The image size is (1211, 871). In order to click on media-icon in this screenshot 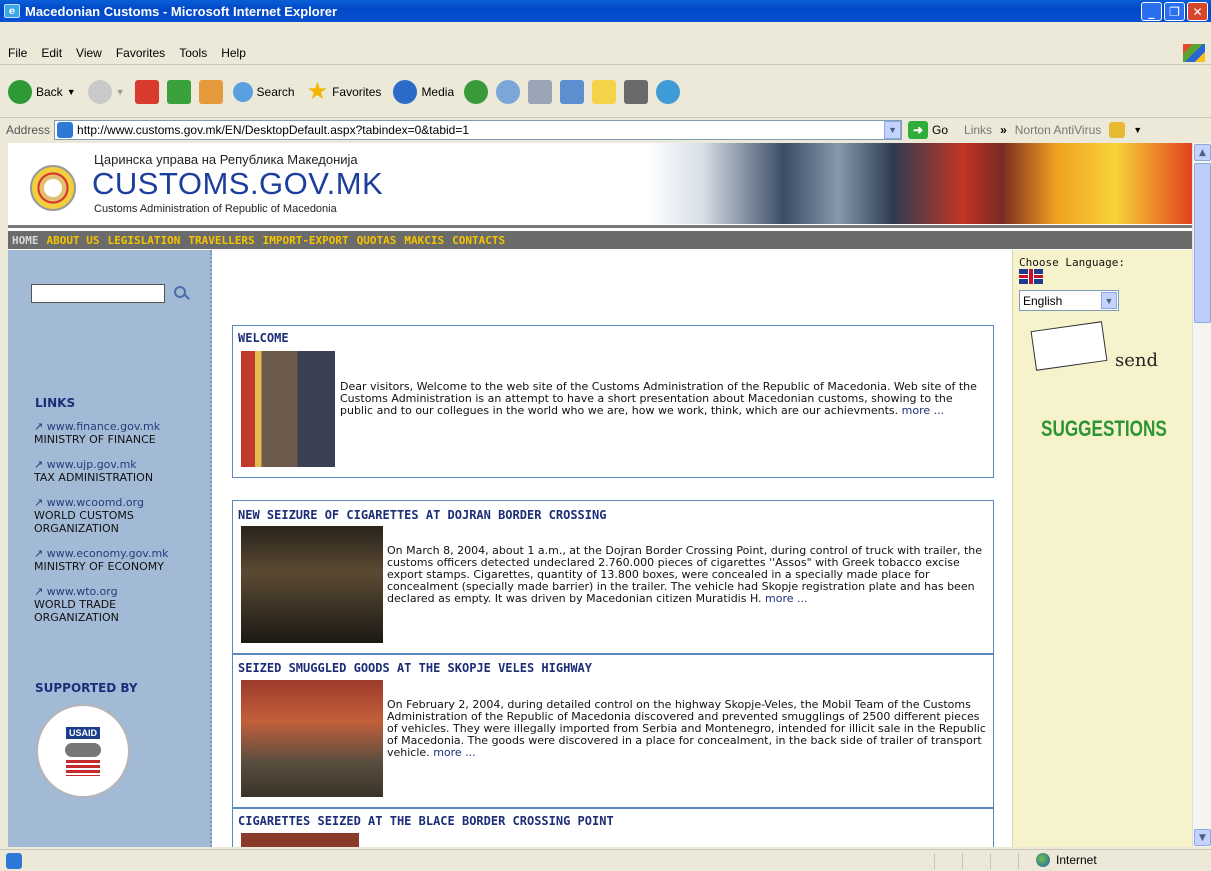, I will do `click(405, 91)`.